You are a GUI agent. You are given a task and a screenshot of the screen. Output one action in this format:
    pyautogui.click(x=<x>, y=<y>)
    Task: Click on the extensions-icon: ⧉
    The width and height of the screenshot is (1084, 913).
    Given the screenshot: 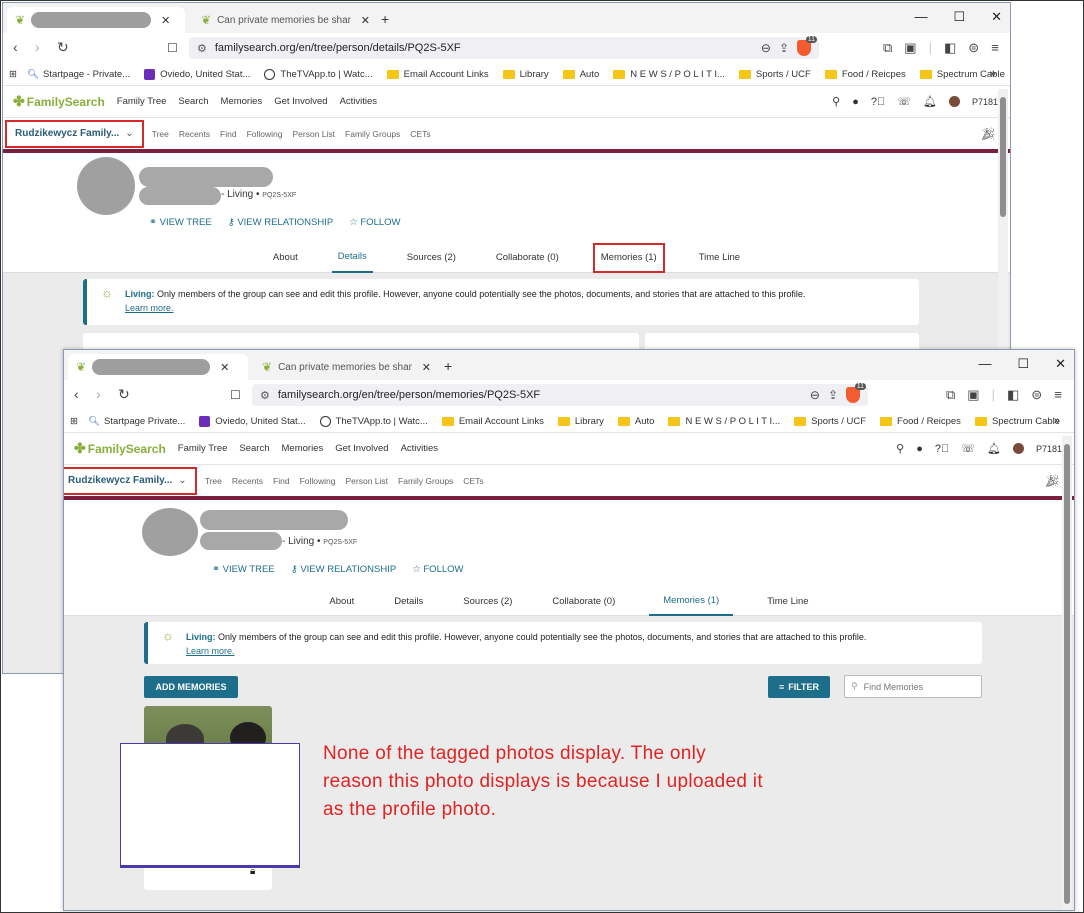 What is the action you would take?
    pyautogui.click(x=950, y=395)
    